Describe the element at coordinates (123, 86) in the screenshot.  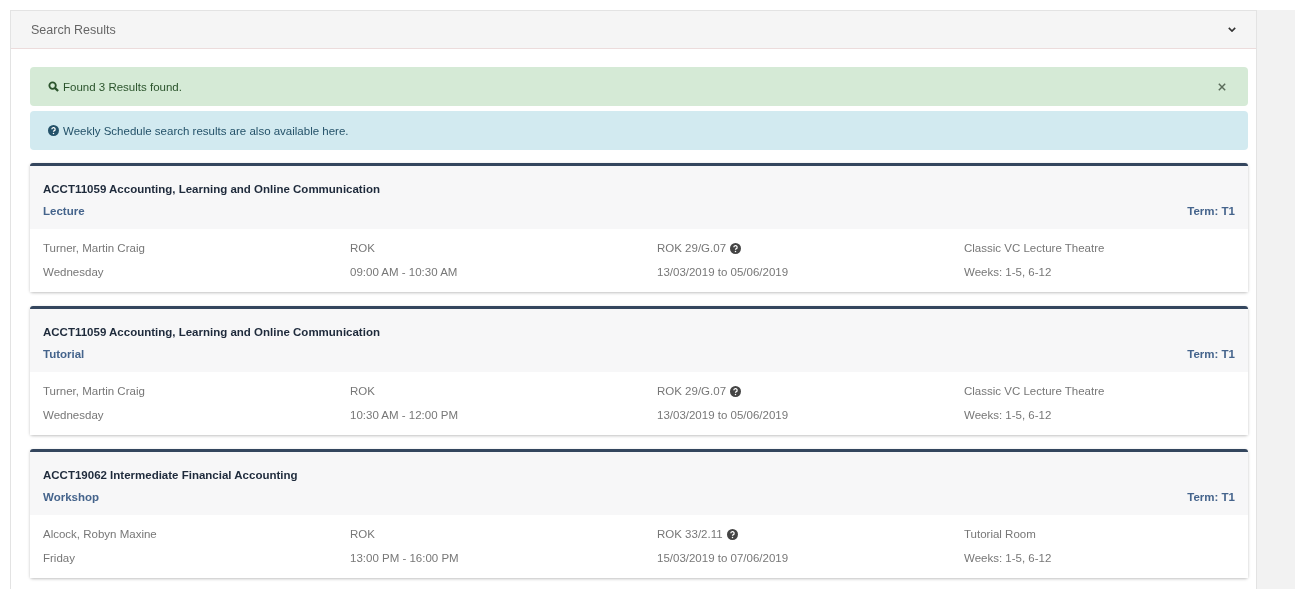
I see `alert-message: Found 3 Results found.` at that location.